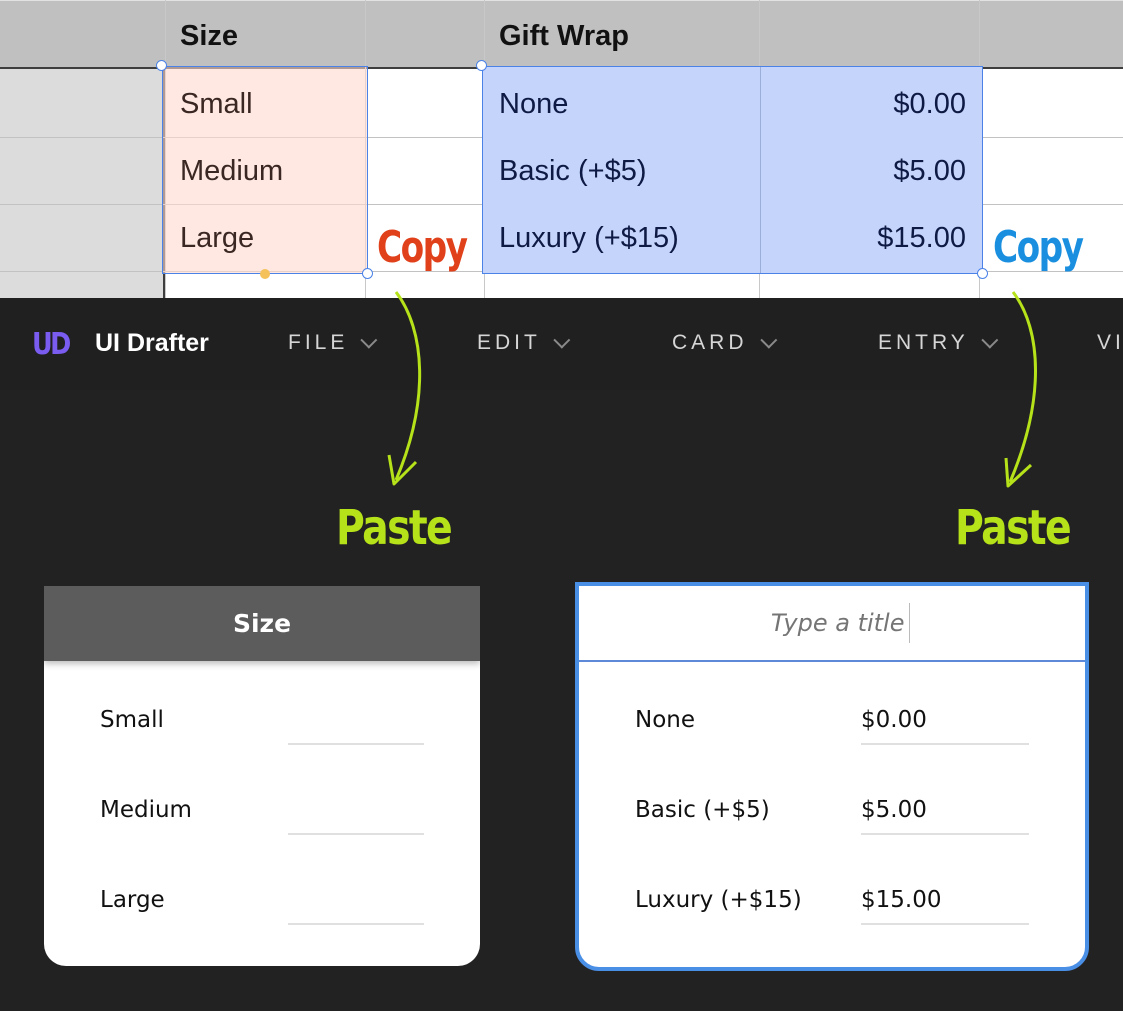 This screenshot has height=1011, width=1123. Describe the element at coordinates (146, 810) in the screenshot. I see `entry-label: Medium` at that location.